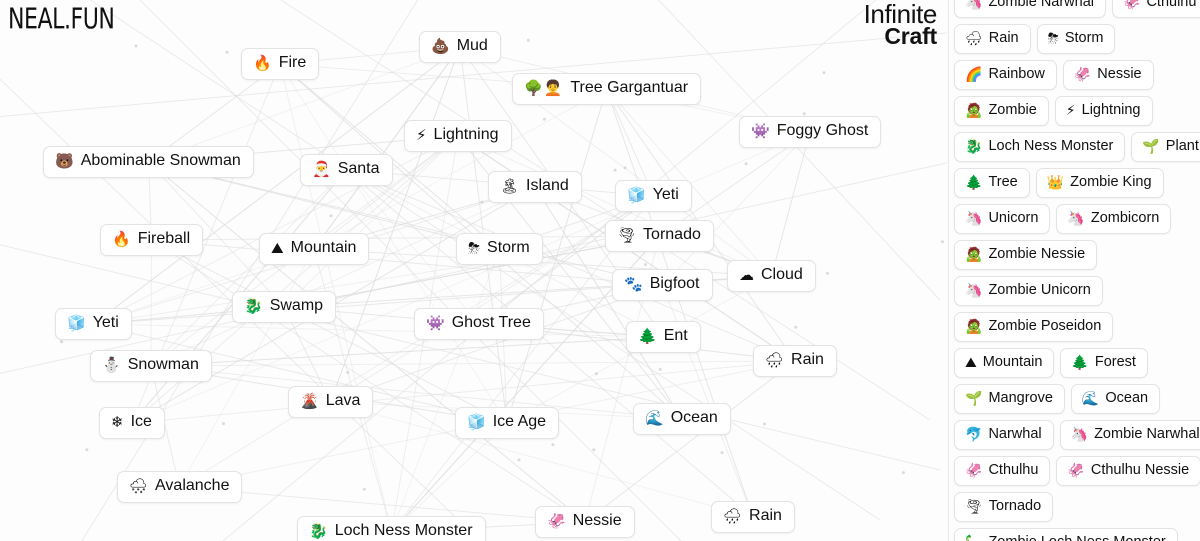 Image resolution: width=1200 pixels, height=541 pixels. I want to click on node-emoji-icon: ⛈, so click(474, 247).